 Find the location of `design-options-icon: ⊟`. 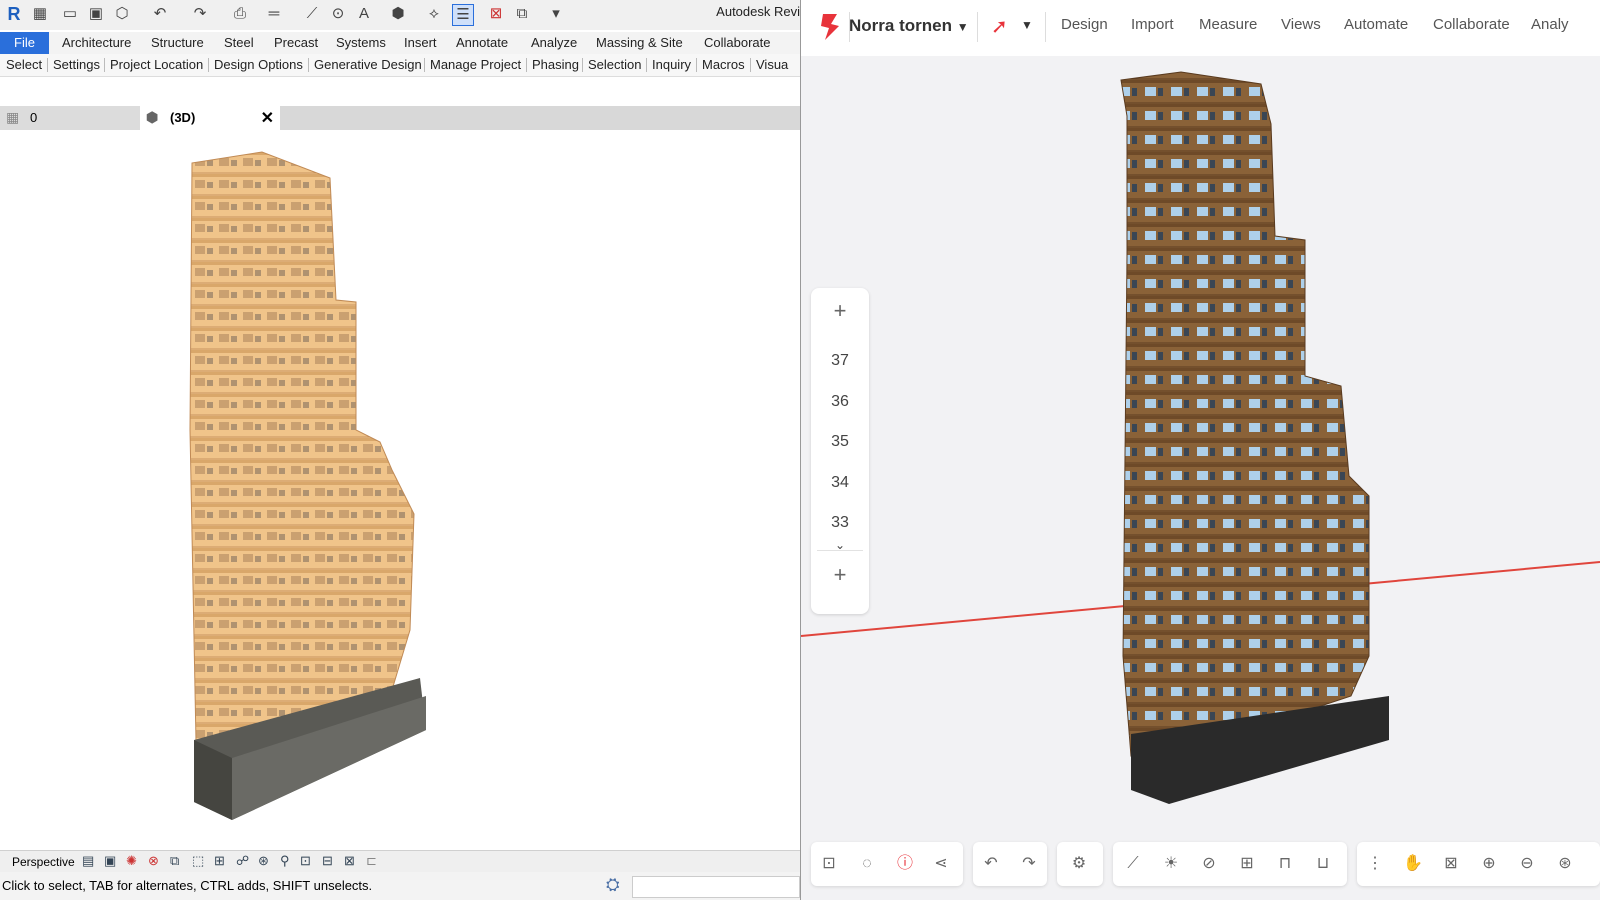

design-options-icon: ⊟ is located at coordinates (327, 861).